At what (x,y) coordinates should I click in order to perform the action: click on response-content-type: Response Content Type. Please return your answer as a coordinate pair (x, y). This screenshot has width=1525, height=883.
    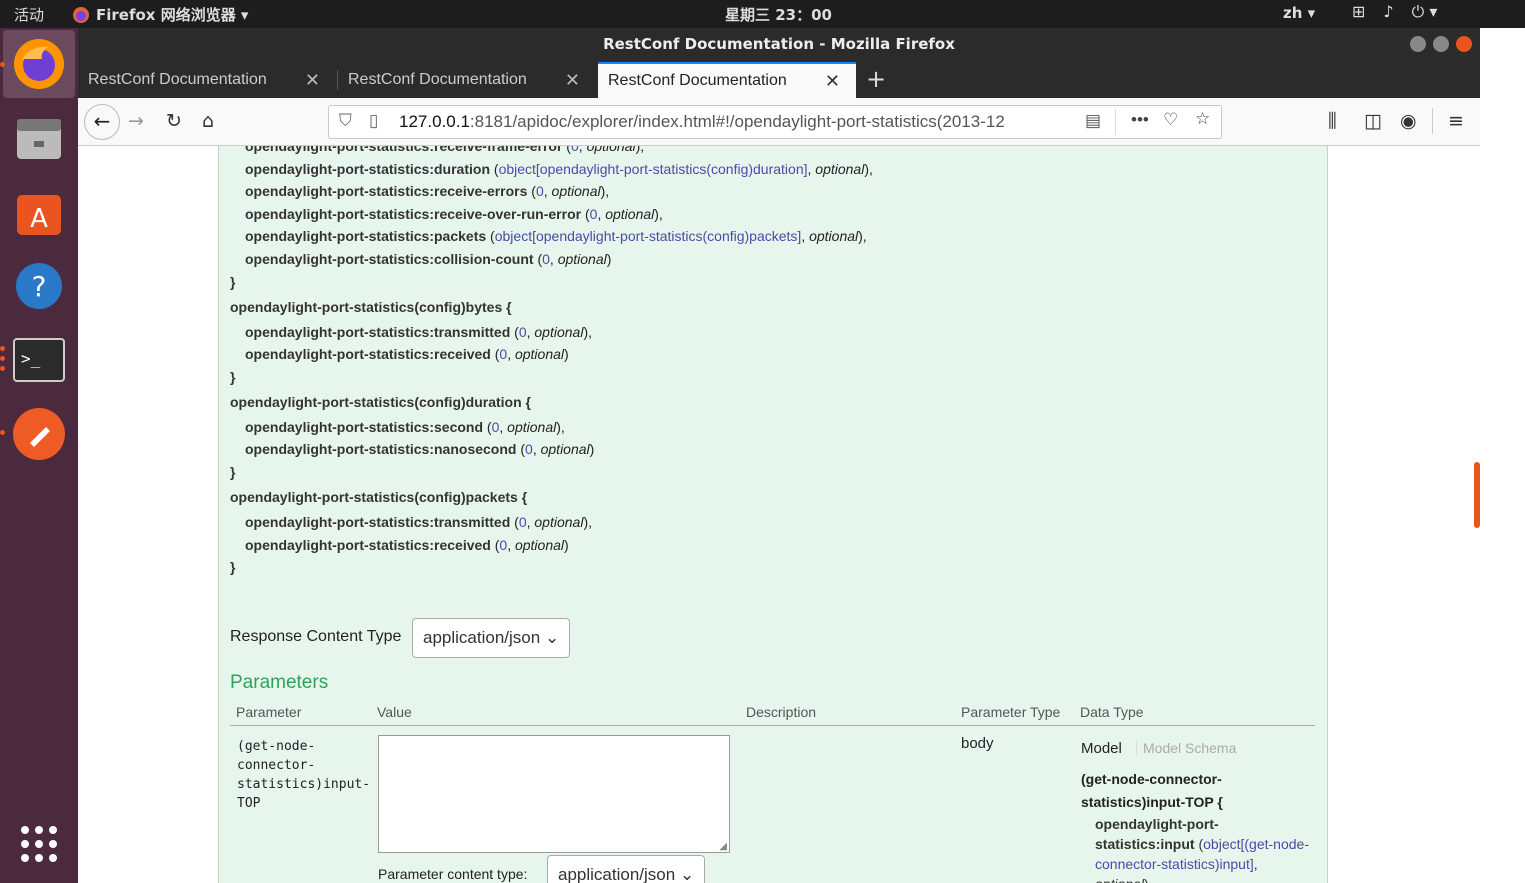
    Looking at the image, I should click on (315, 637).